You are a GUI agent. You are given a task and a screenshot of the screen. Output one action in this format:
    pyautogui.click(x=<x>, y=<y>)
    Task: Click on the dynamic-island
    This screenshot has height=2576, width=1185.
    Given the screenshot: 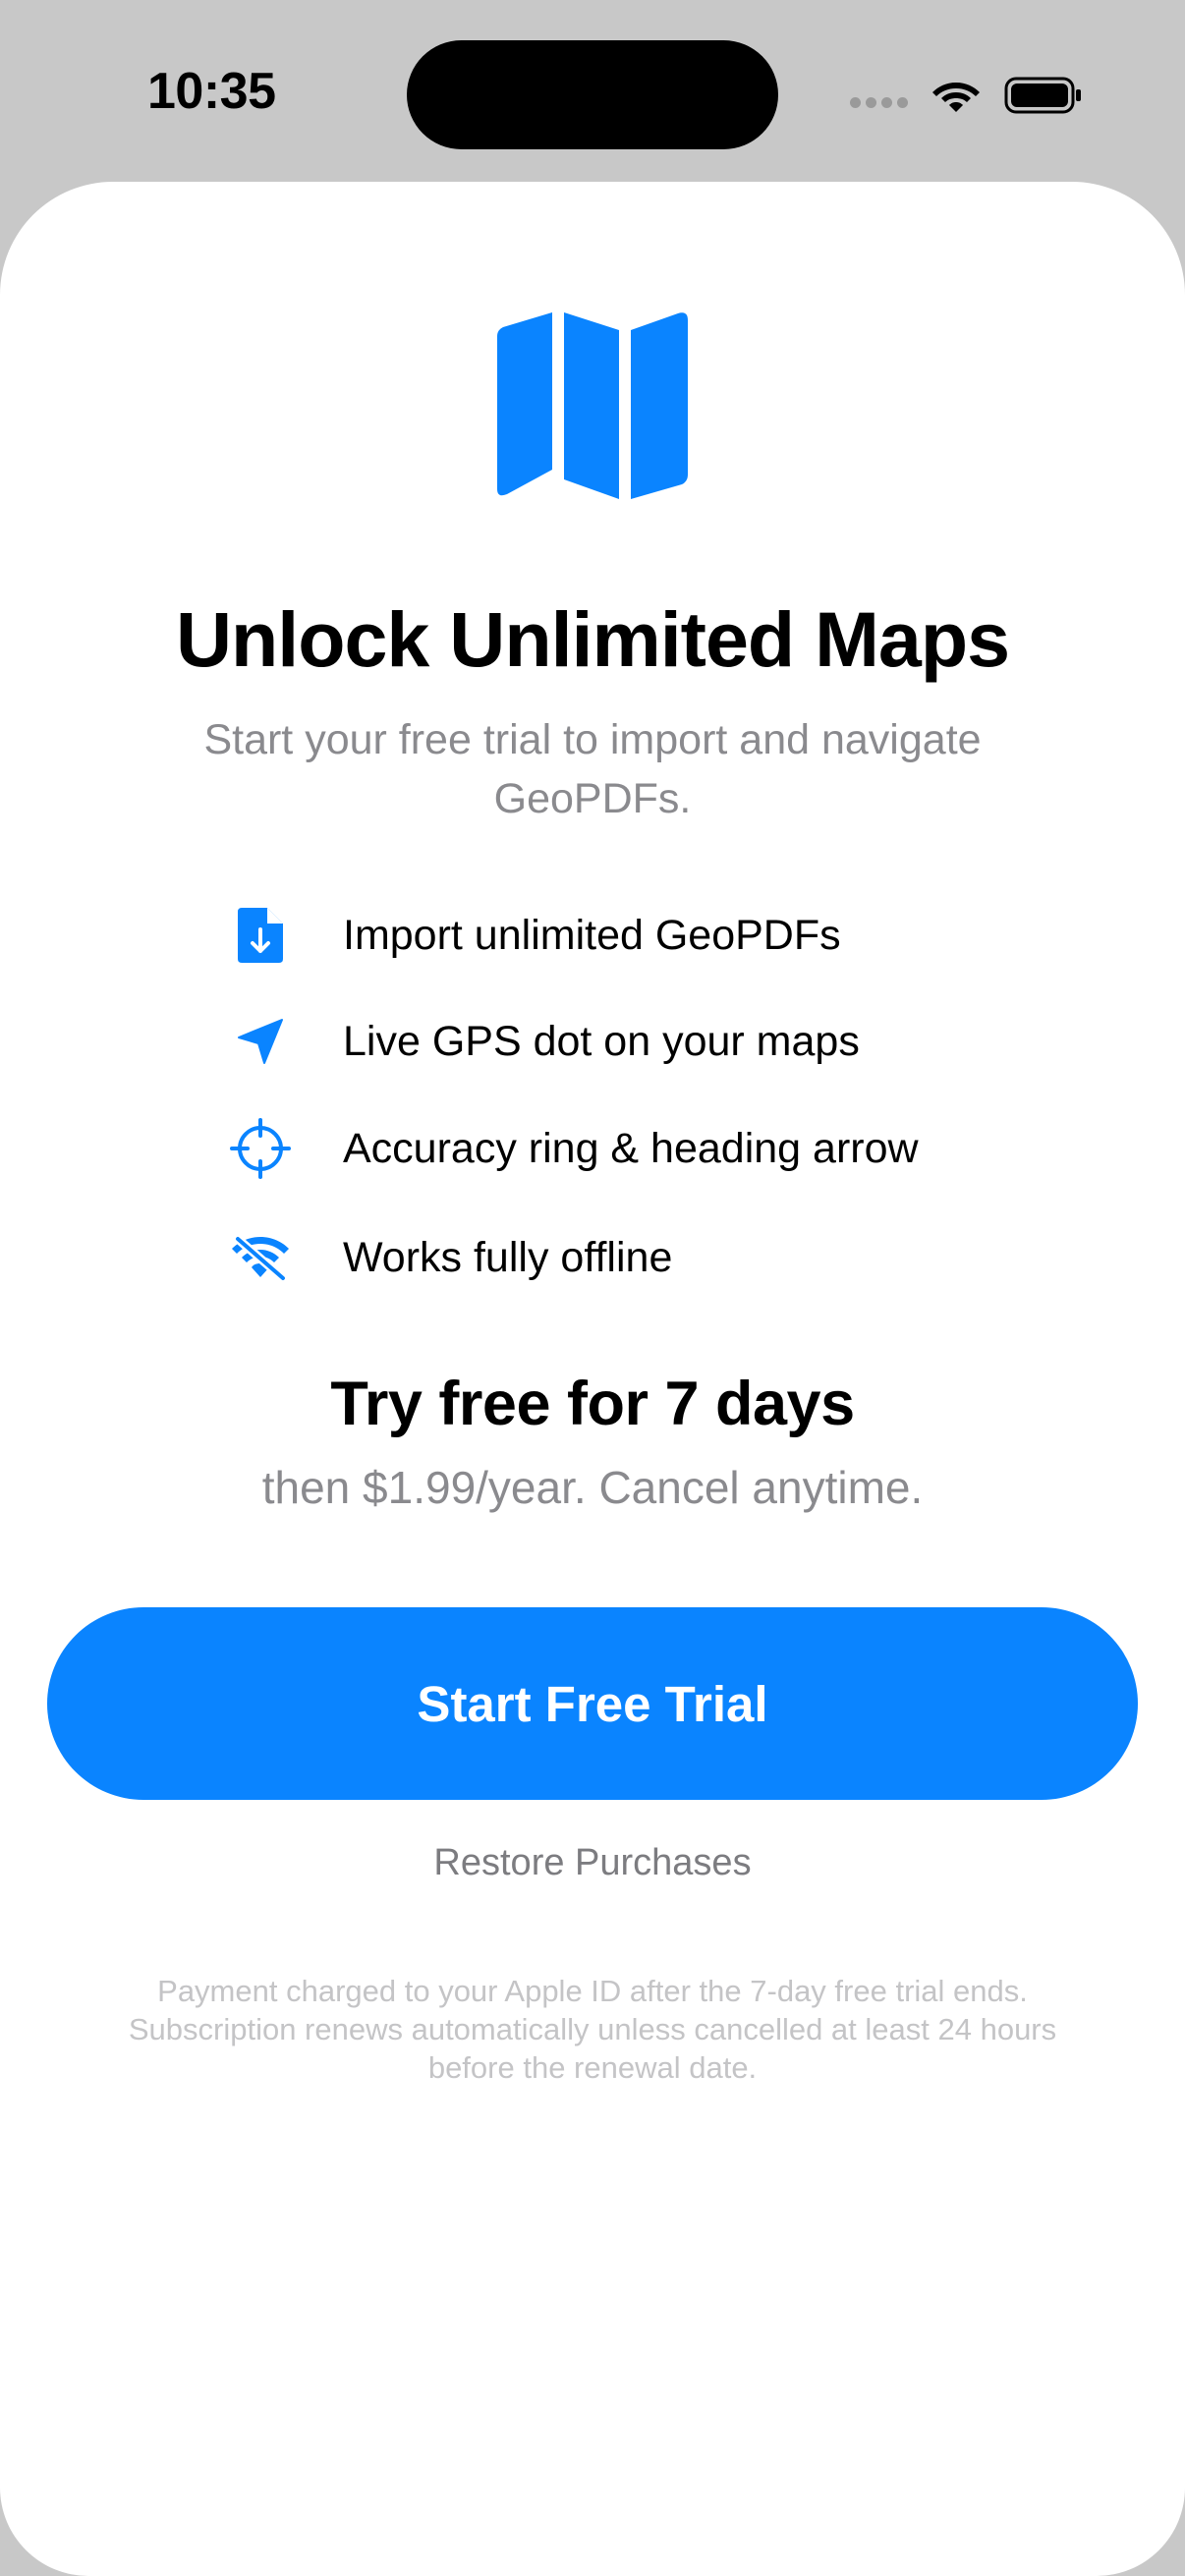 What is the action you would take?
    pyautogui.click(x=592, y=94)
    